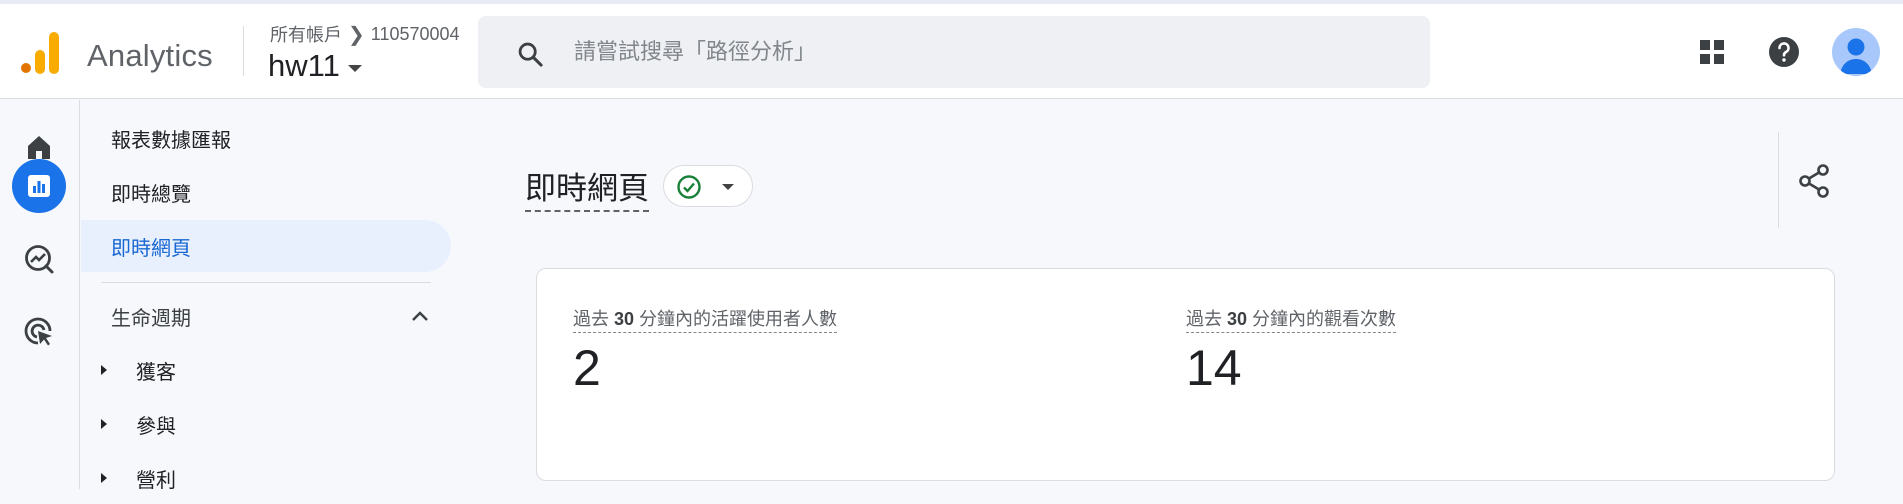 The width and height of the screenshot is (1903, 504). Describe the element at coordinates (420, 317) in the screenshot. I see `chevron-up-icon` at that location.